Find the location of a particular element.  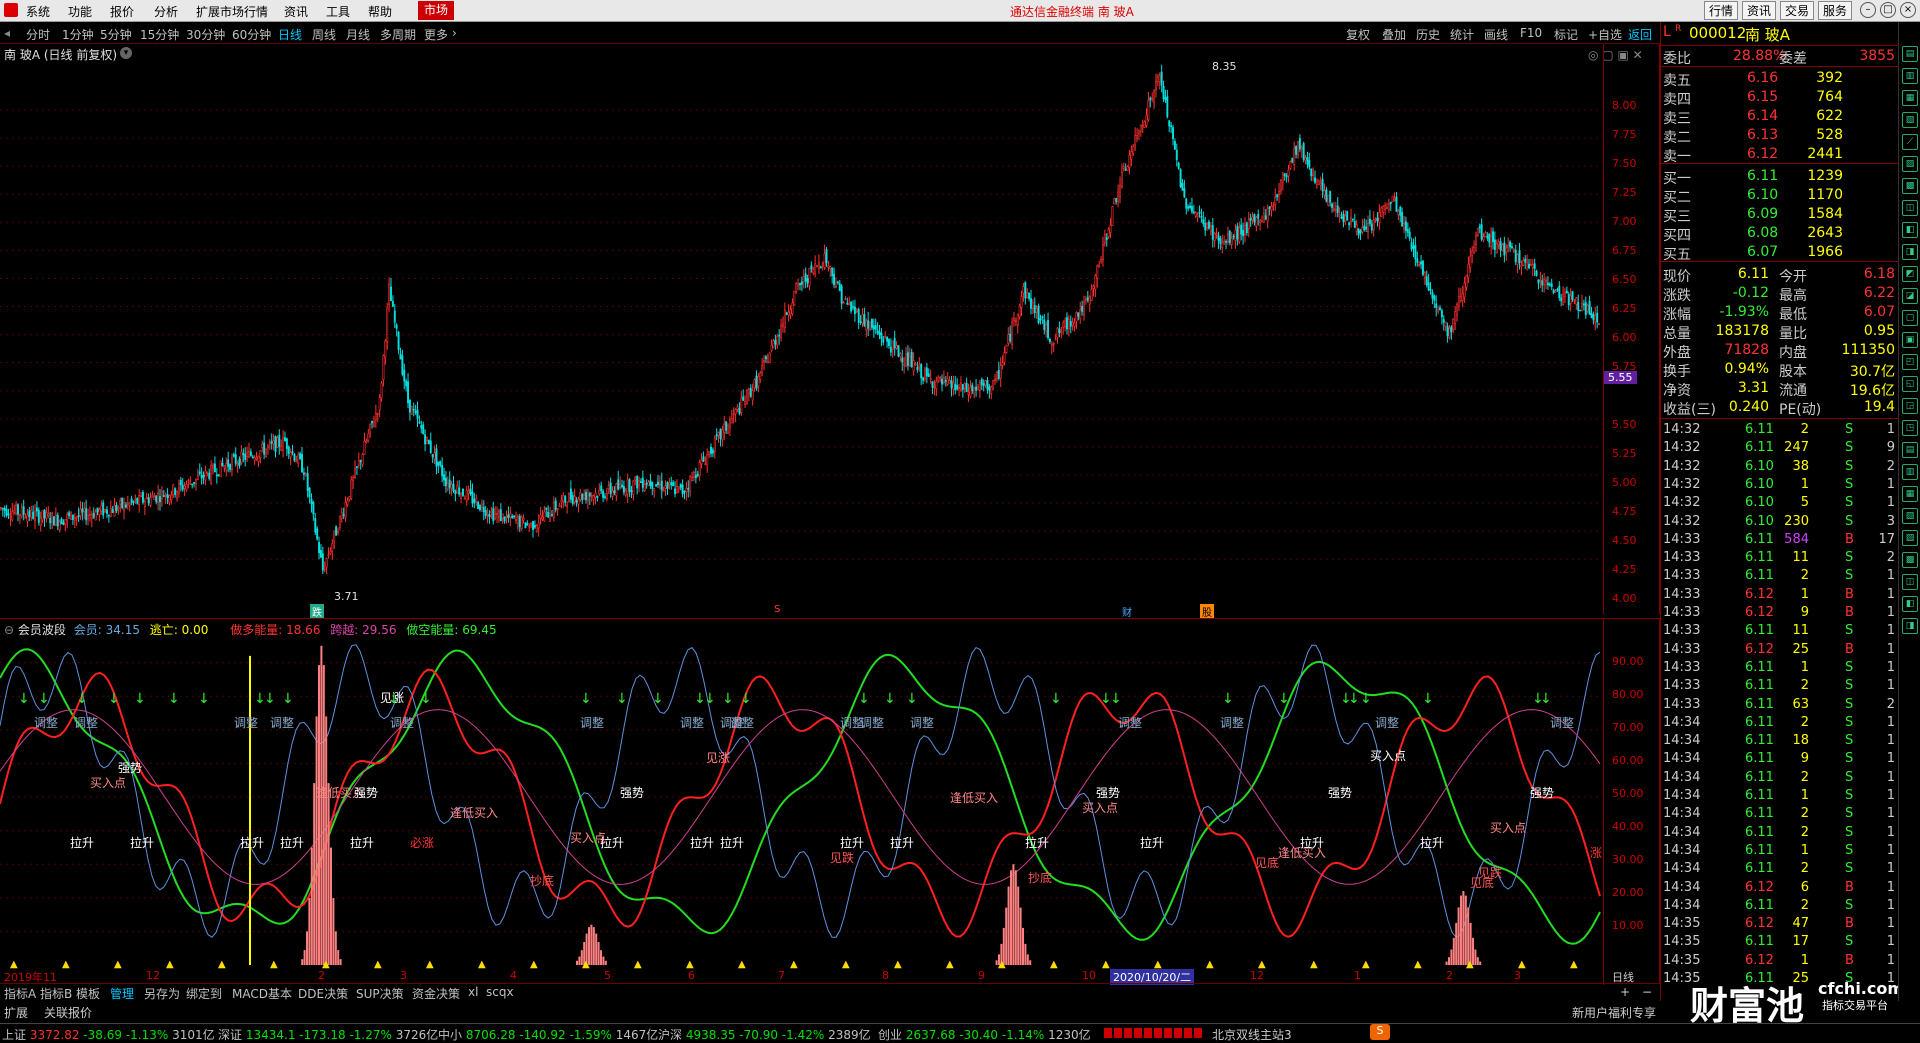

menu-system: 系统 is located at coordinates (38, 11).